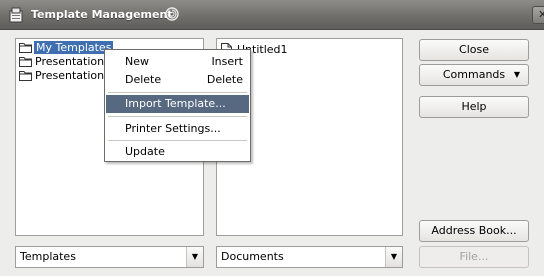 This screenshot has height=276, width=544. Describe the element at coordinates (143, 79) in the screenshot. I see `menu-item-label: Delete` at that location.